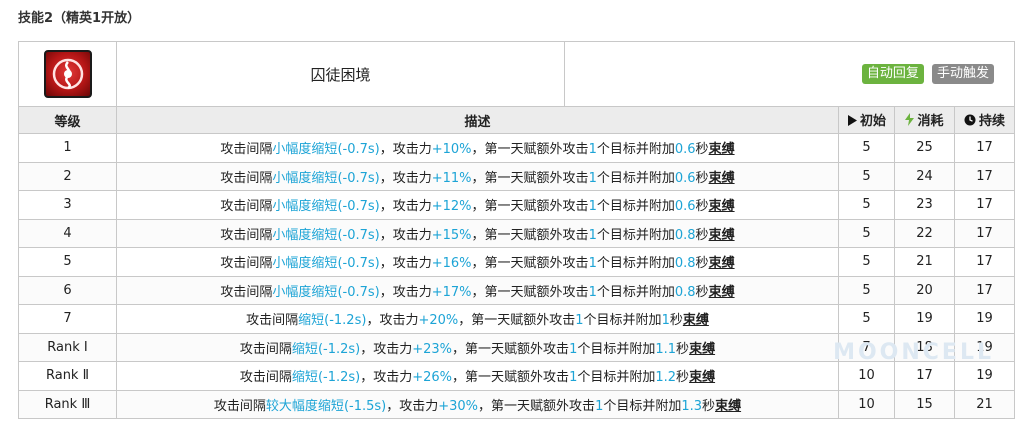 The height and width of the screenshot is (430, 1024). Describe the element at coordinates (67, 319) in the screenshot. I see `level-cell: 7` at that location.